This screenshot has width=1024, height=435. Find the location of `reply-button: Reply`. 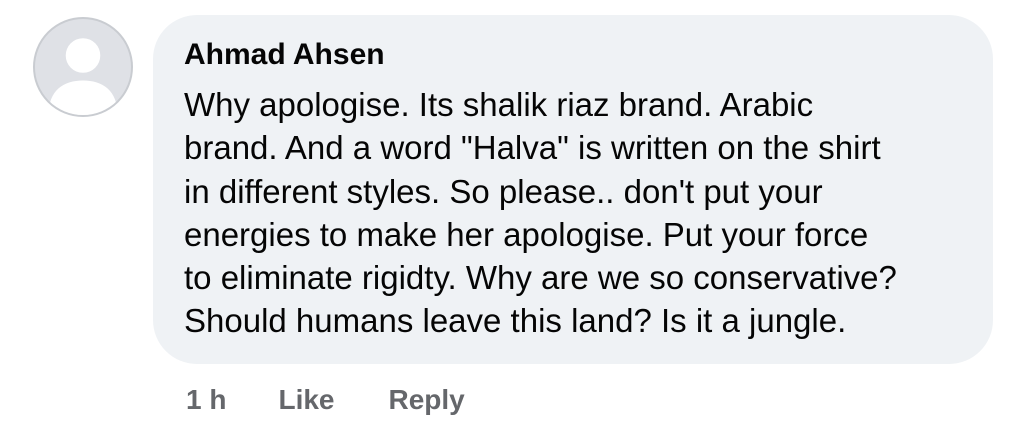

reply-button: Reply is located at coordinates (427, 400).